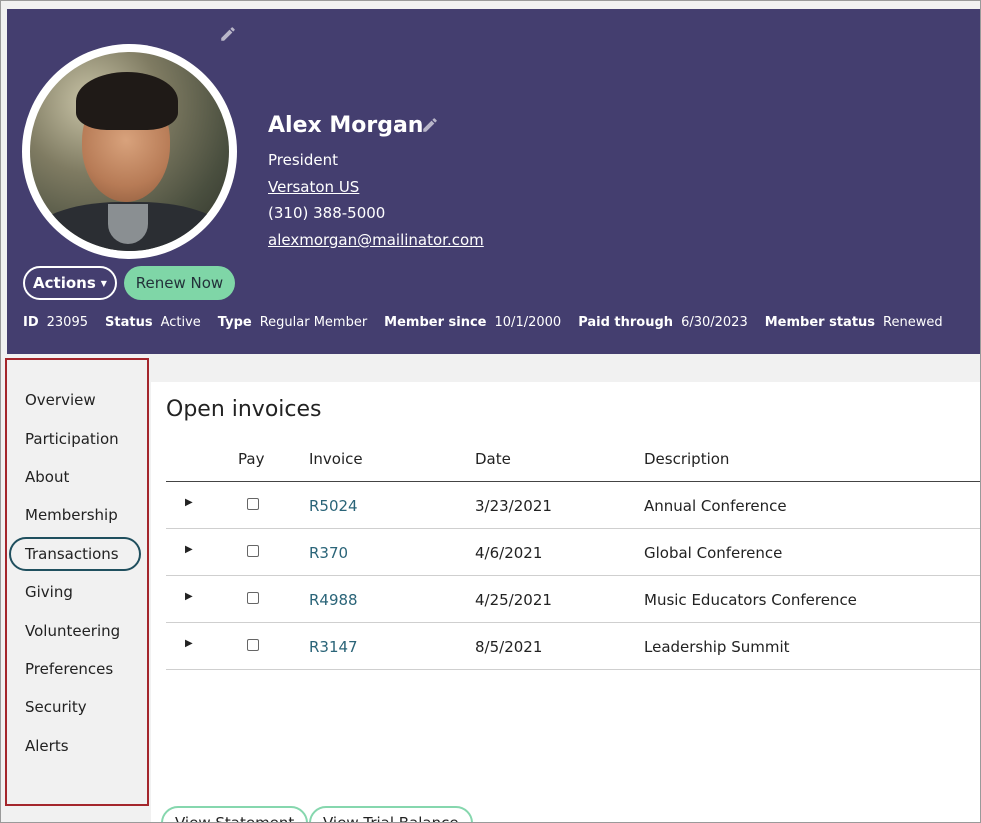  What do you see at coordinates (251, 459) in the screenshot?
I see `column-header-pay: Pay` at bounding box center [251, 459].